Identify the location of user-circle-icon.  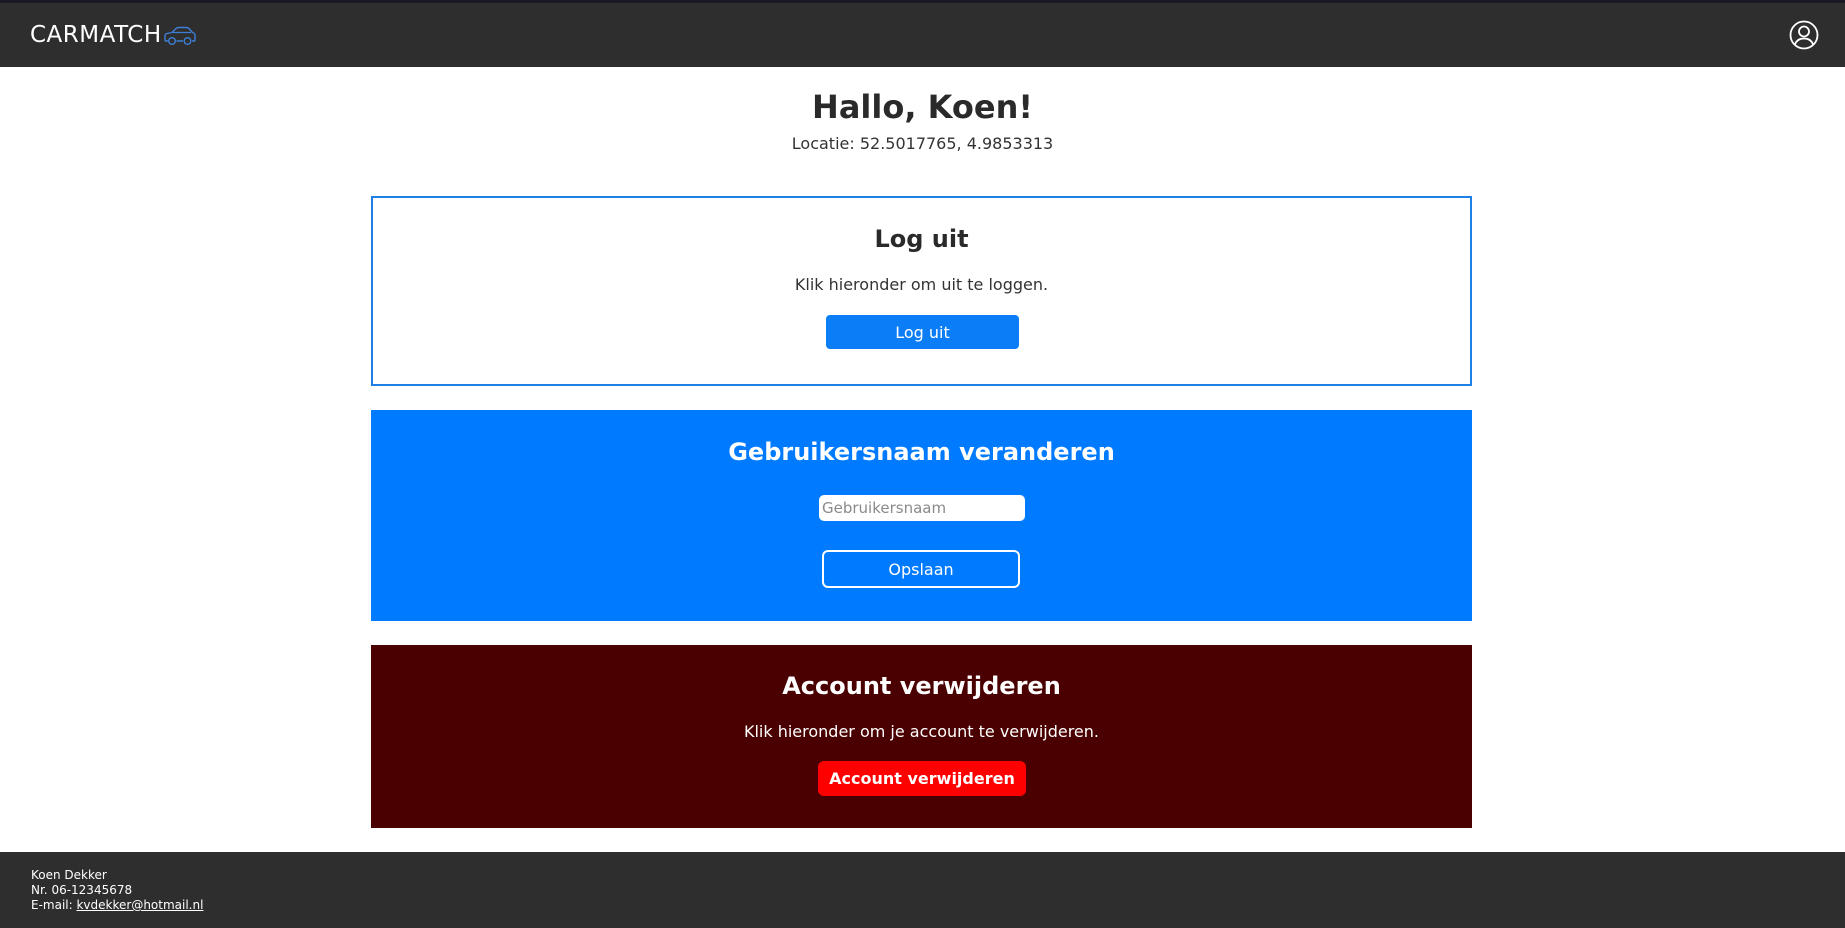
(1804, 35).